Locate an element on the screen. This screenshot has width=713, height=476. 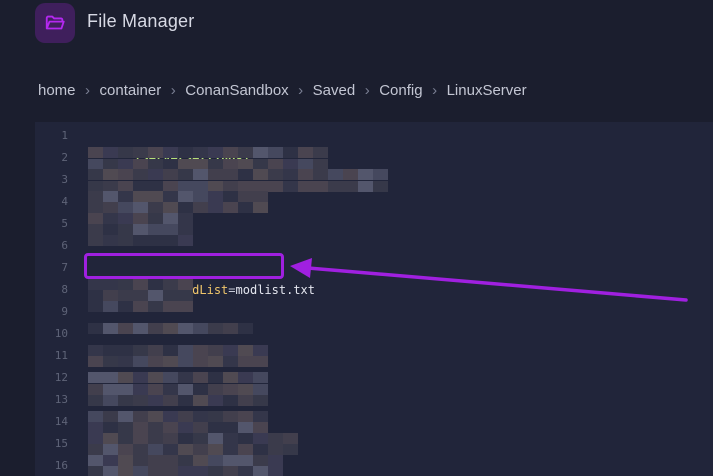
breadcrumb-item-linuxserver: LinuxServer is located at coordinates (487, 90).